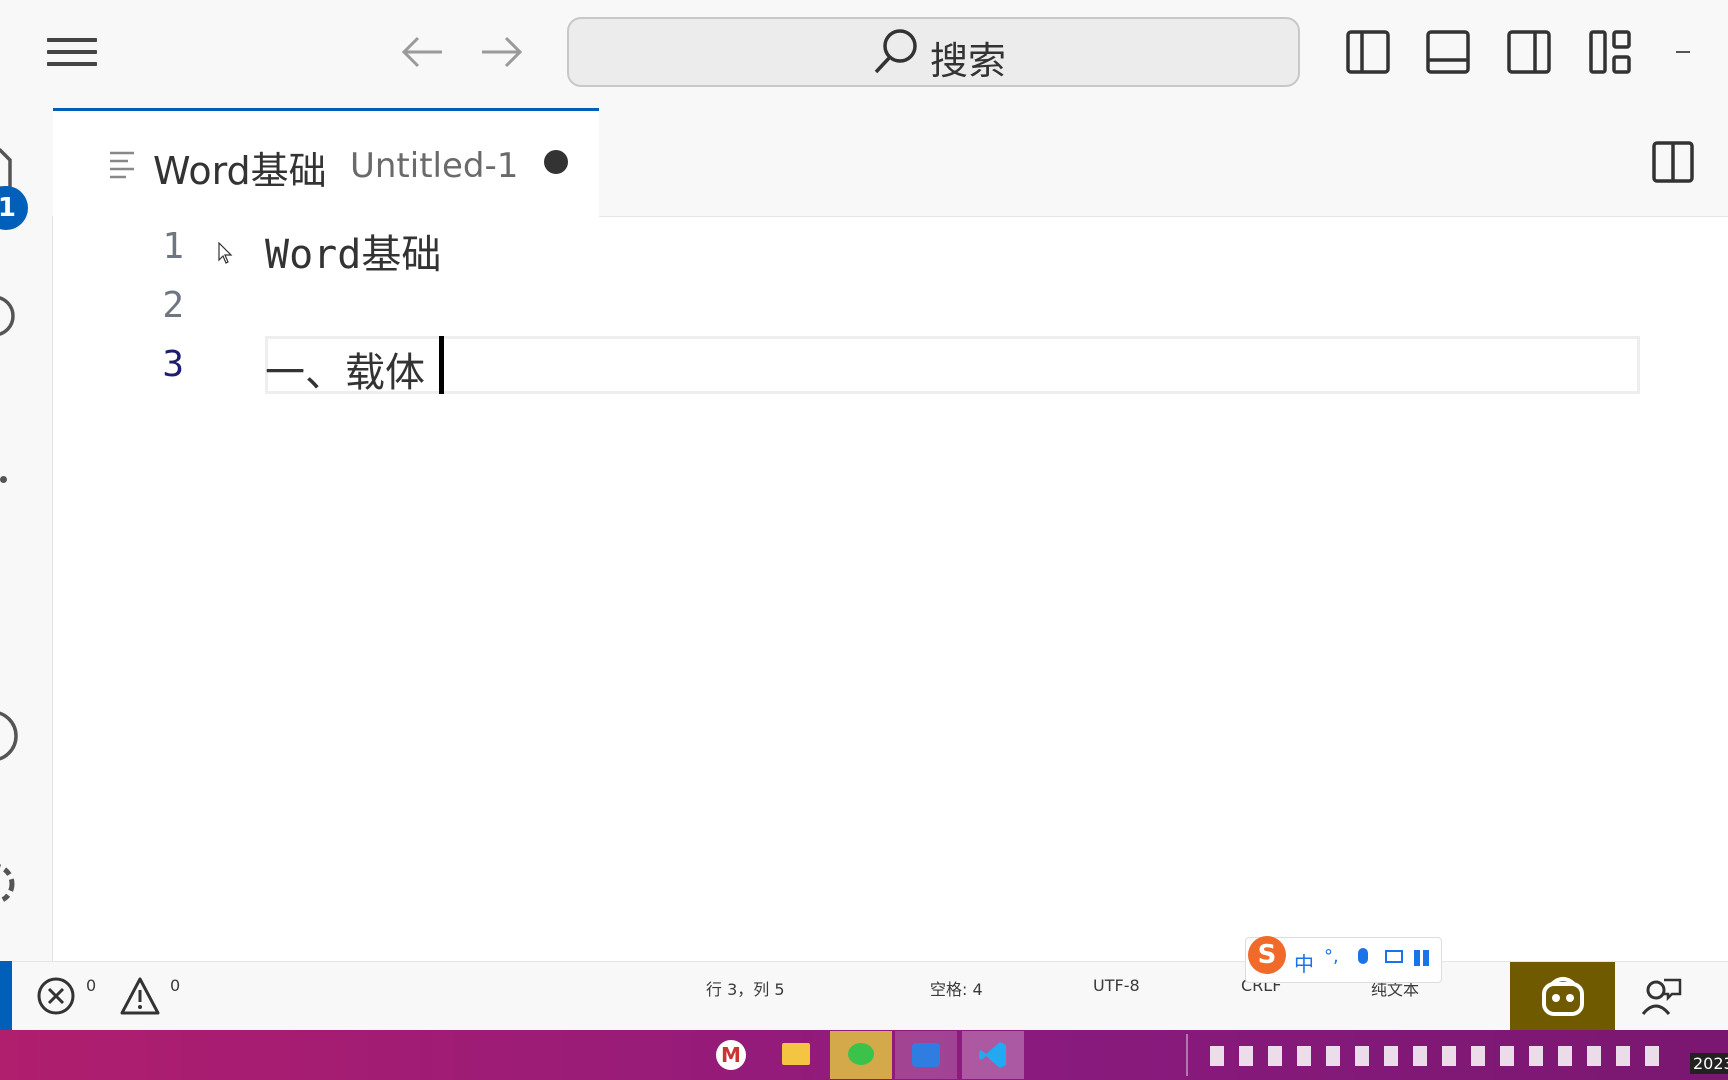 The image size is (1728, 1080). What do you see at coordinates (345, 369) in the screenshot?
I see `code-line: 一、载体` at bounding box center [345, 369].